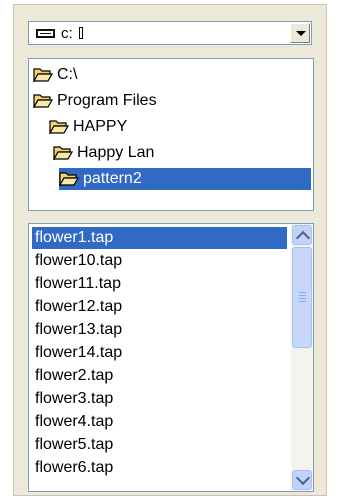 This screenshot has width=339, height=501. Describe the element at coordinates (184, 180) in the screenshot. I see `dir-item-pattern2: pattern2` at that location.